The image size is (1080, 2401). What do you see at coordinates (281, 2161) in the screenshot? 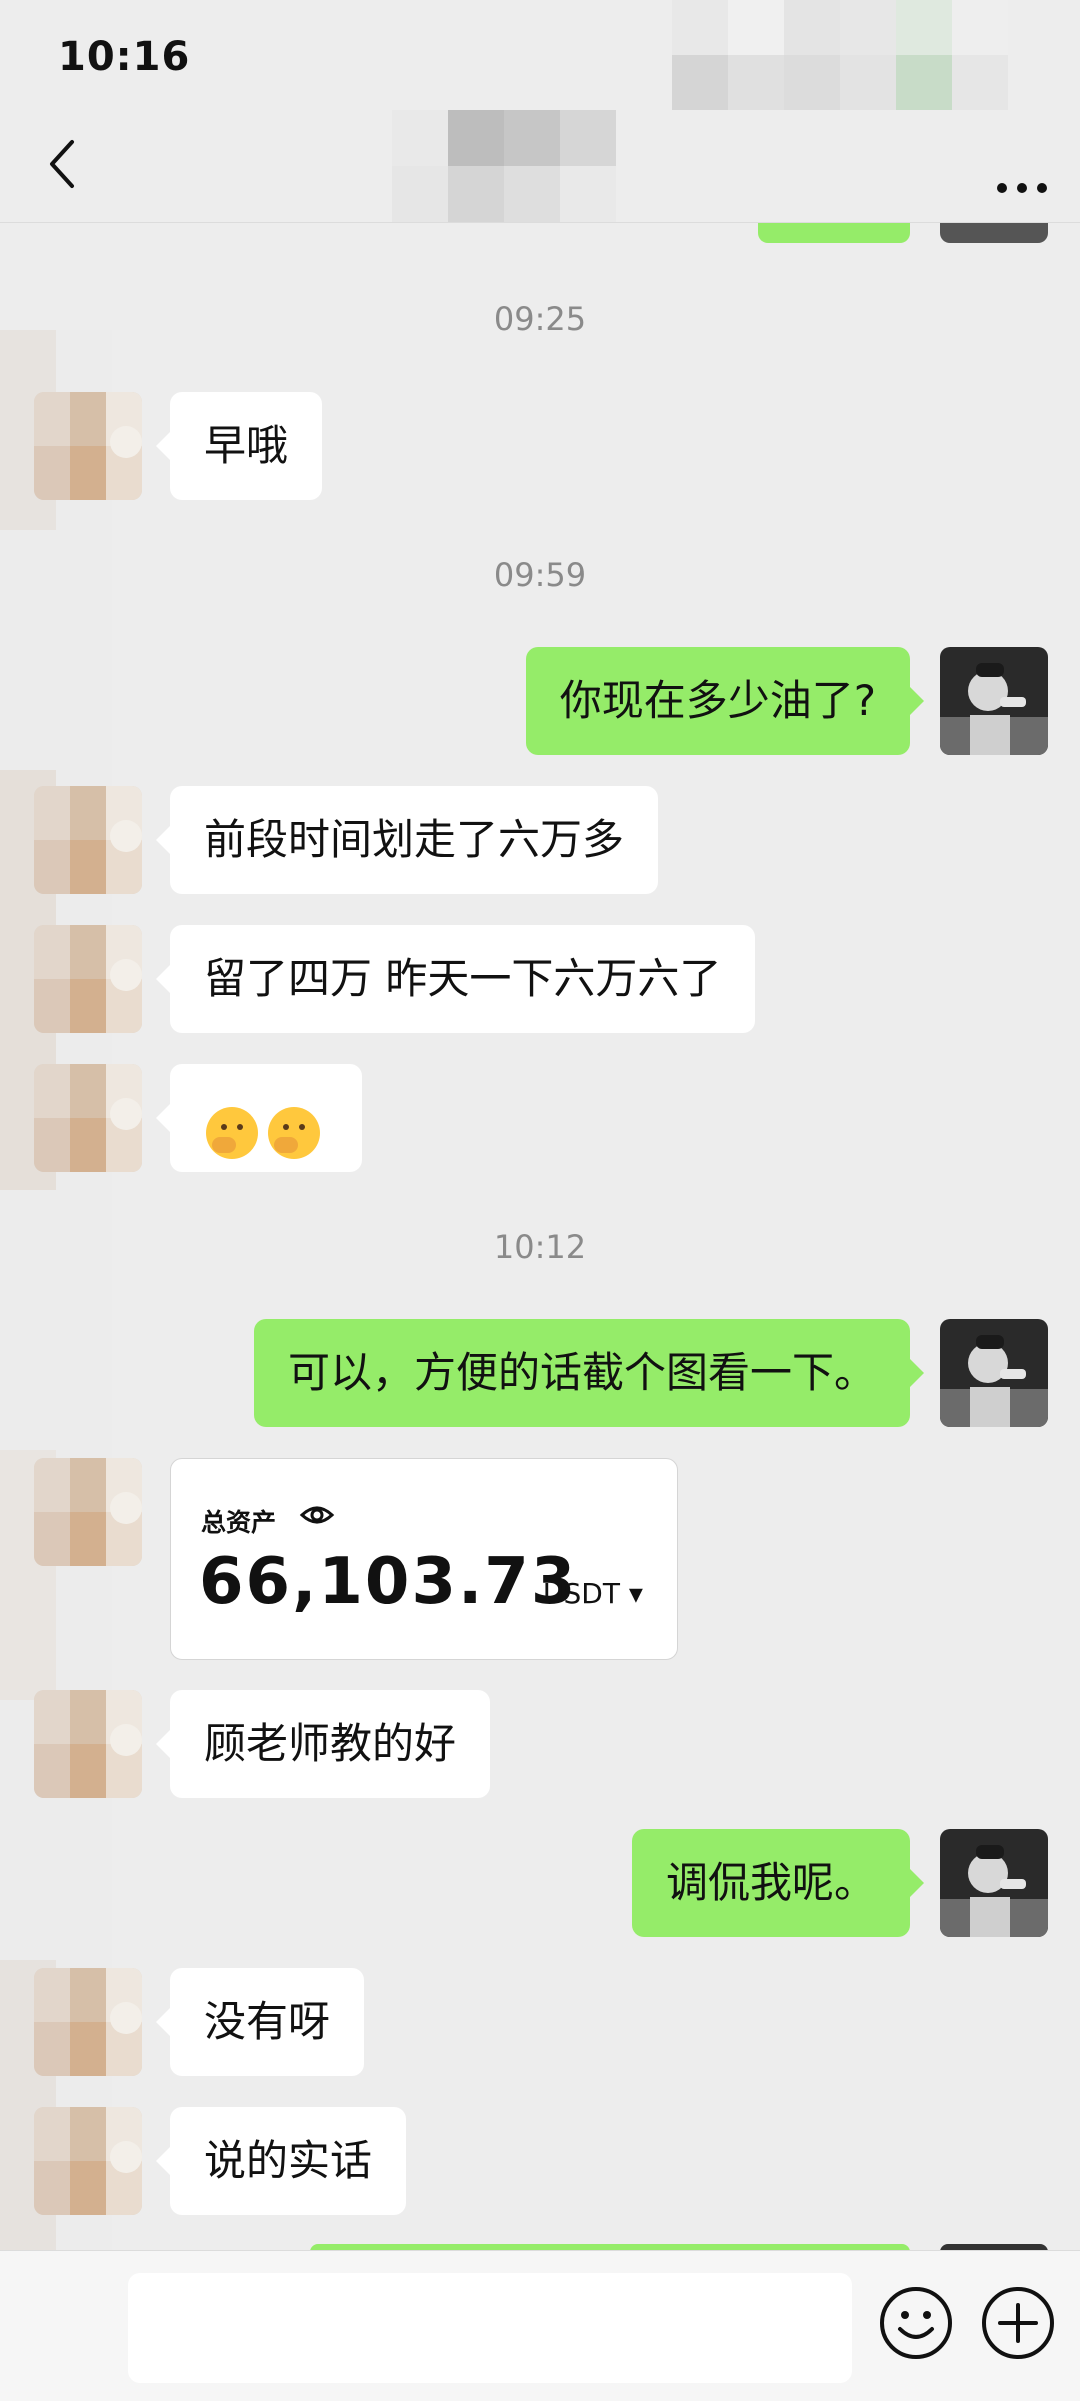
I see `message-bubble-received: 说的实话` at bounding box center [281, 2161].